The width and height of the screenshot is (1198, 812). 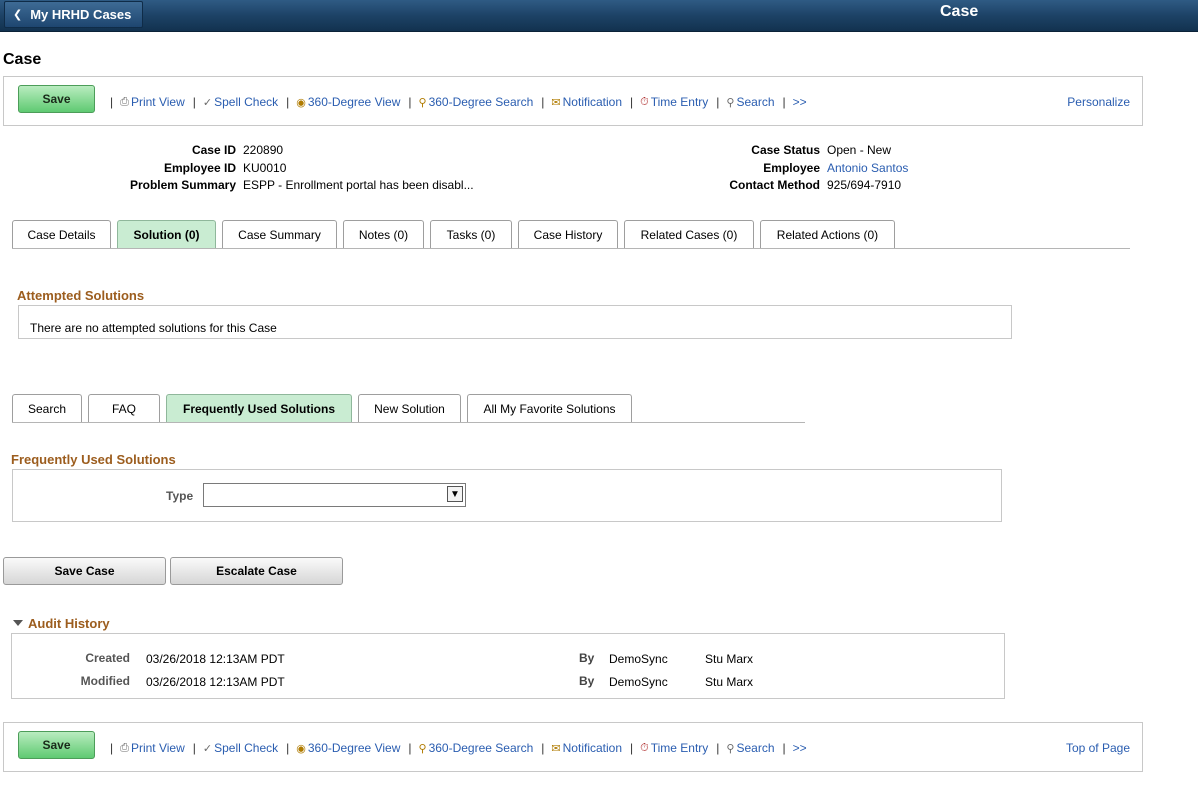 I want to click on tab-all-favorite-solutions: All My Favorite Solutions, so click(x=549, y=408).